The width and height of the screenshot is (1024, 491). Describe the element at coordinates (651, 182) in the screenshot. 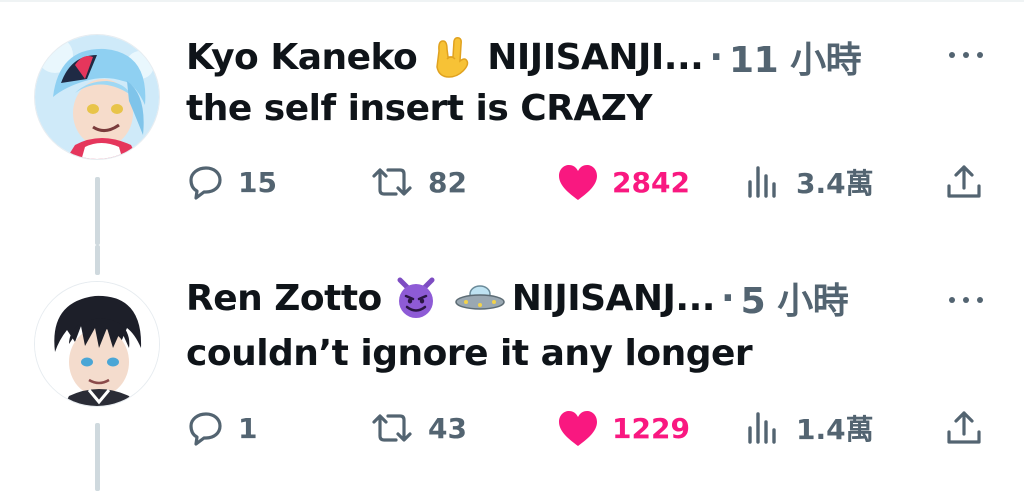

I see `like-count: 2842` at that location.